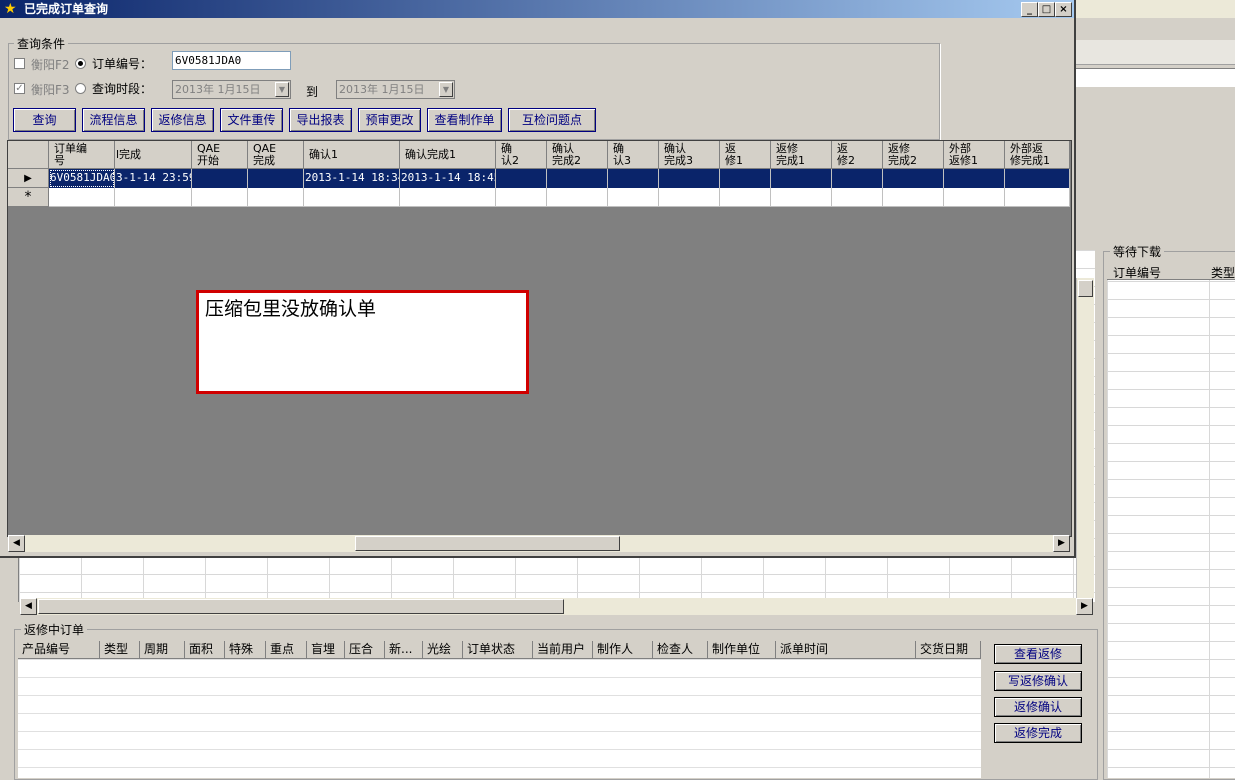 Image resolution: width=1235 pixels, height=780 pixels. What do you see at coordinates (680, 649) in the screenshot?
I see `column-header: 检查人` at bounding box center [680, 649].